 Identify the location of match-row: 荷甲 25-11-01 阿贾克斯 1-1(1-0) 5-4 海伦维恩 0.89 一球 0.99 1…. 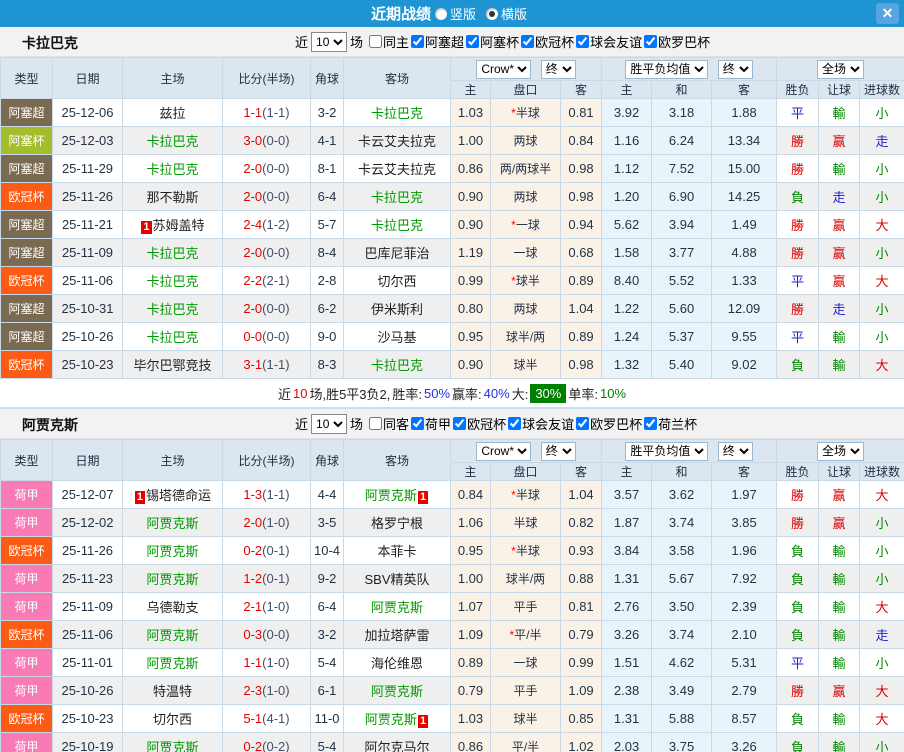
(452, 662).